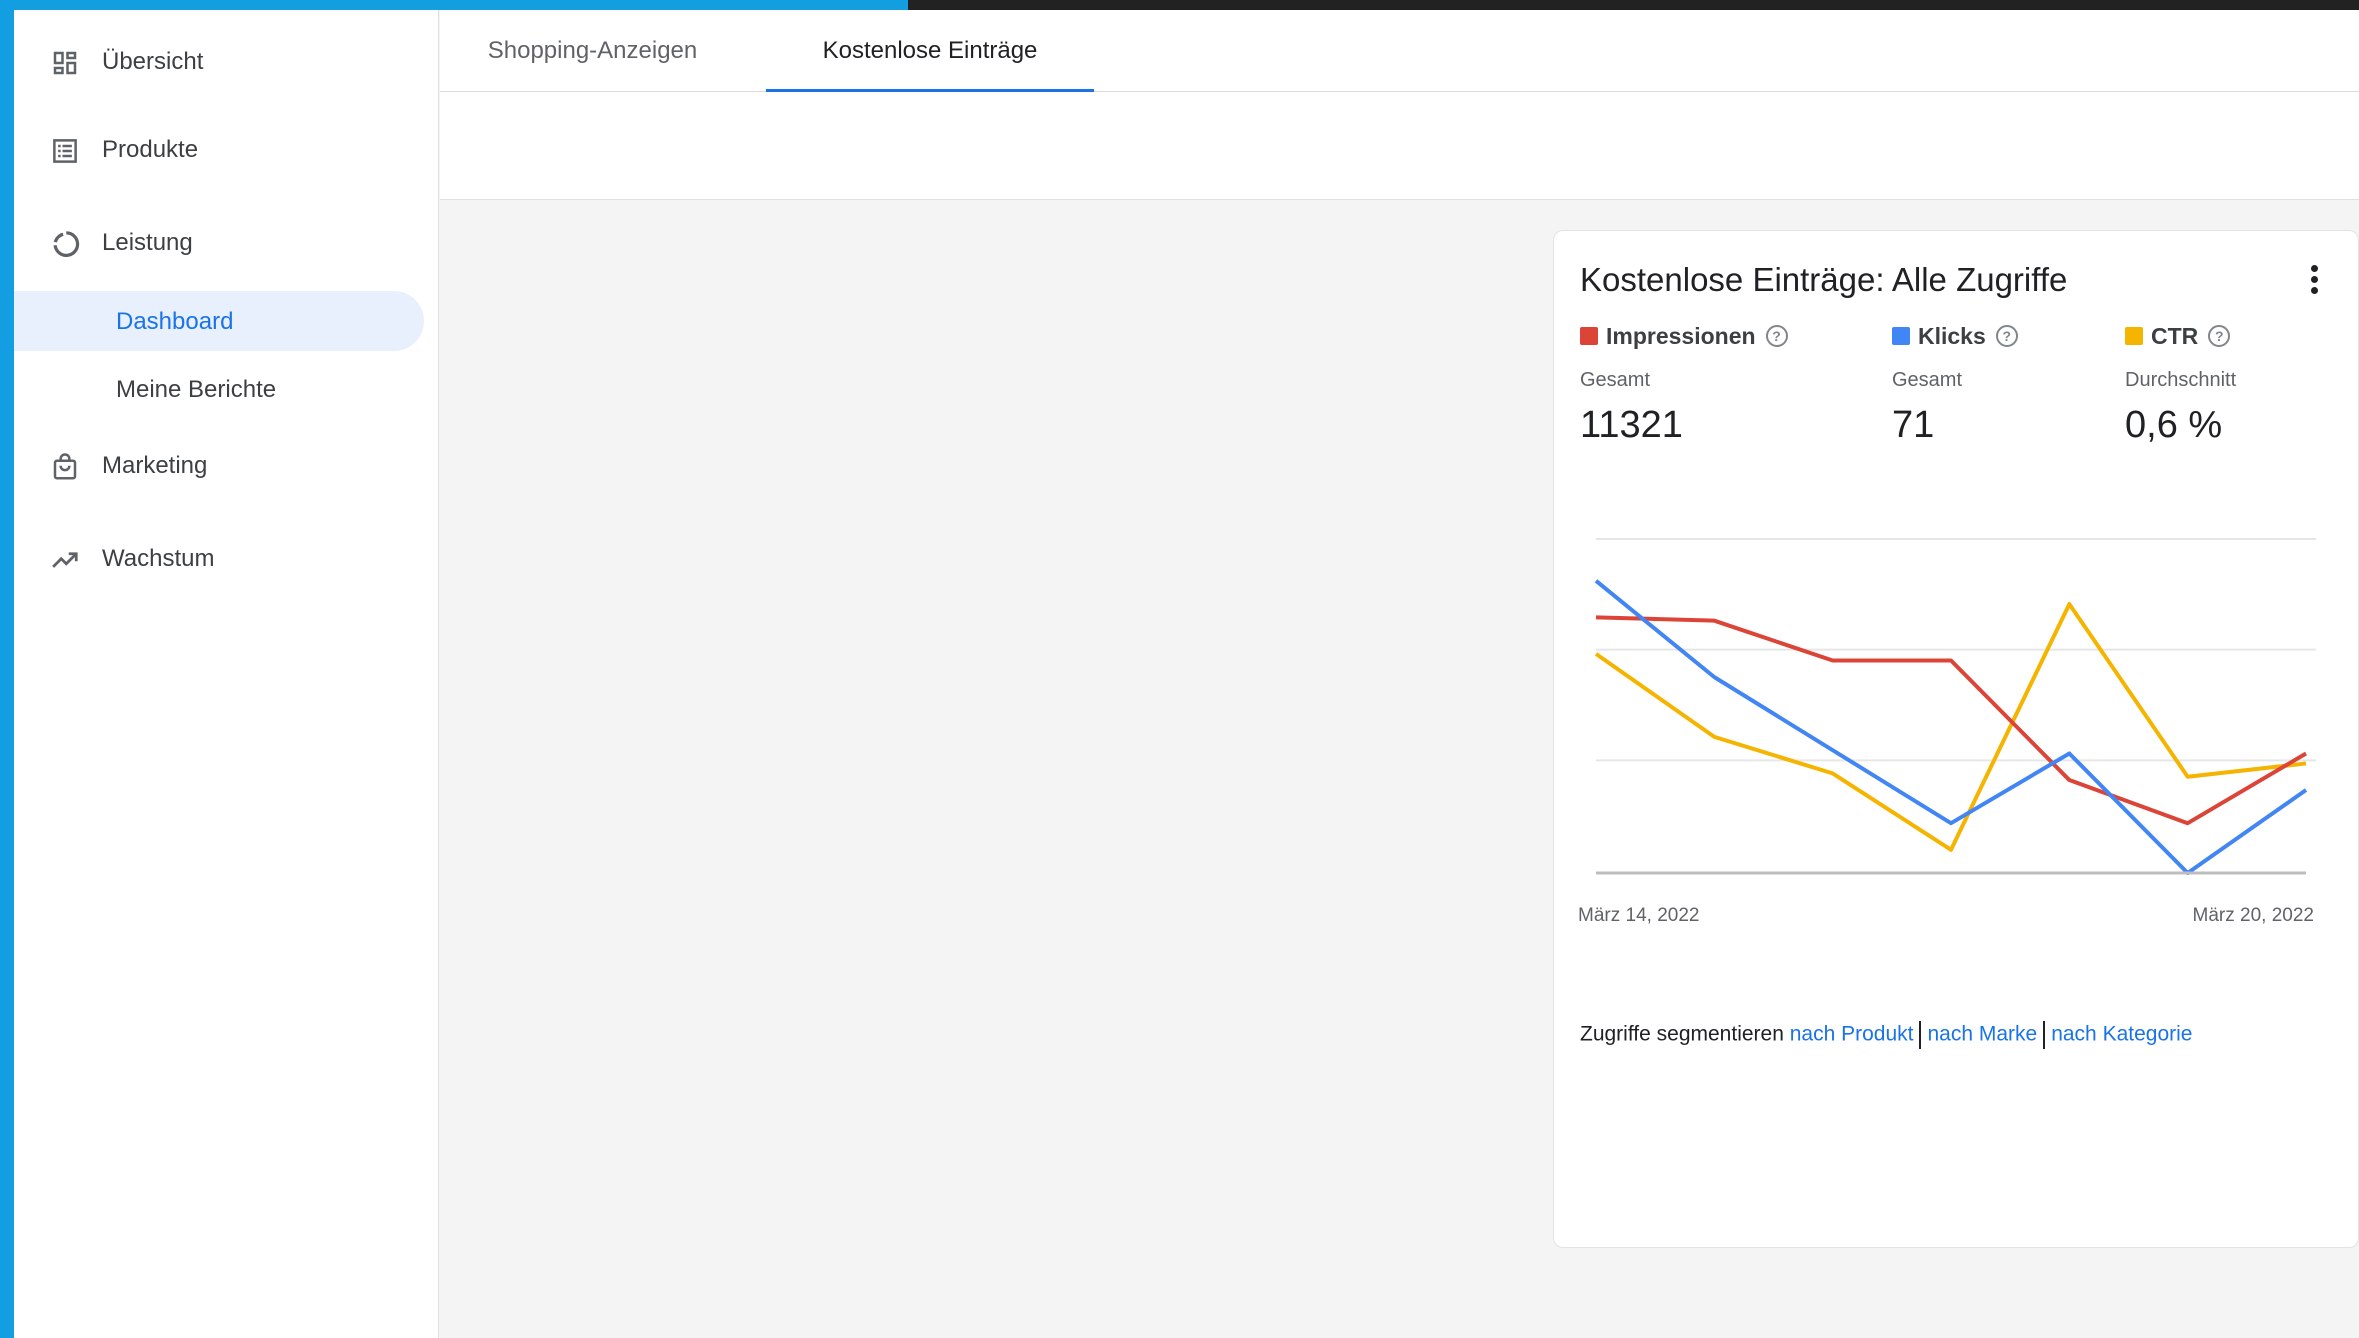 This screenshot has width=2359, height=1338. Describe the element at coordinates (1638, 915) in the screenshot. I see `x-tick-label-start: März 14, 2022` at that location.